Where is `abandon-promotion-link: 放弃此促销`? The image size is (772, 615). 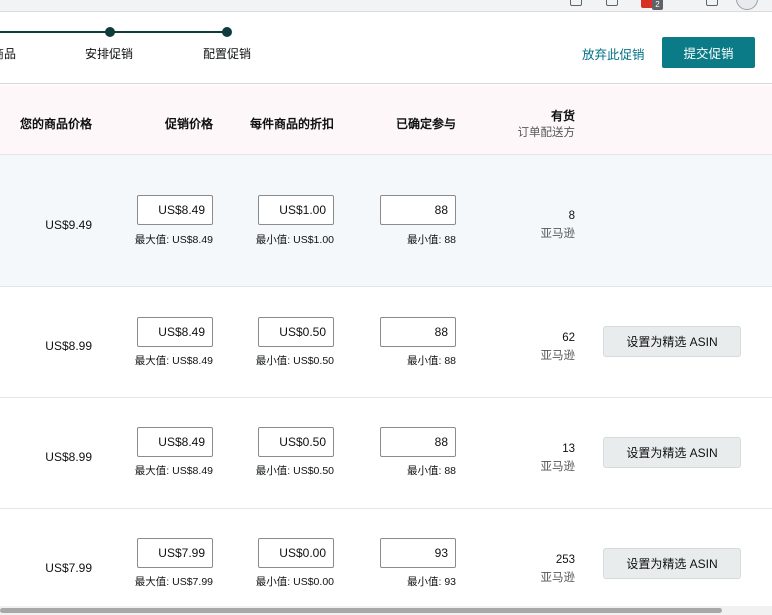
abandon-promotion-link: 放弃此促销 is located at coordinates (613, 53).